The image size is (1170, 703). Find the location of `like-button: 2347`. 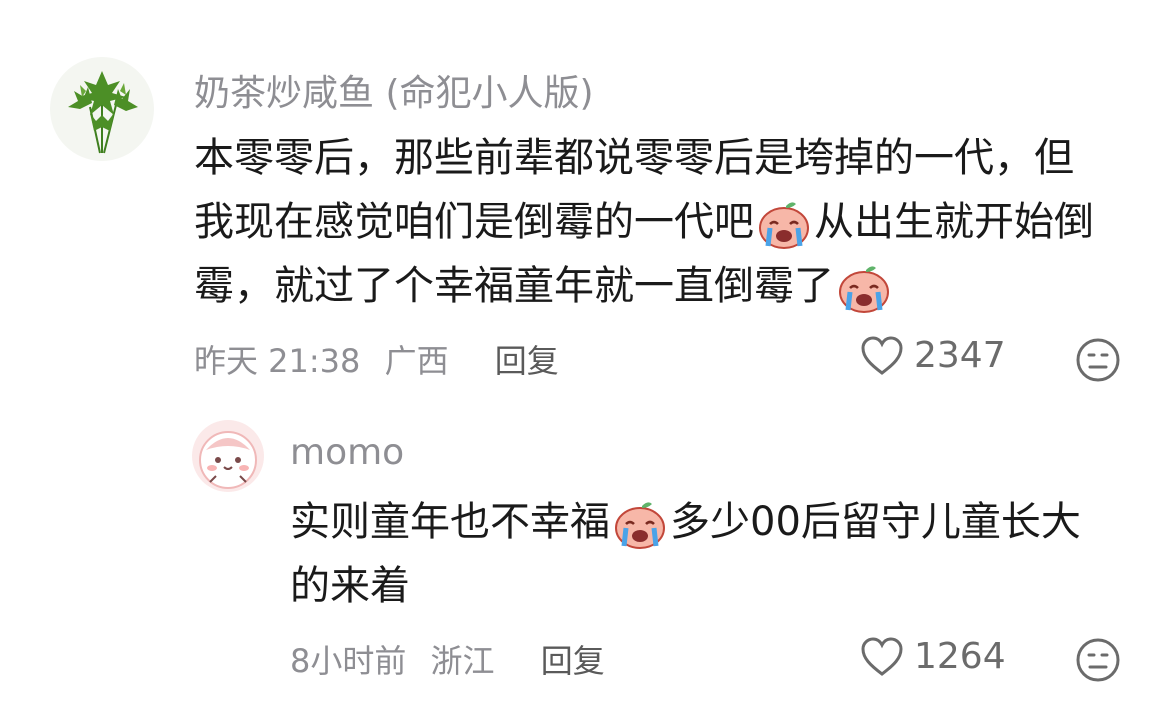

like-button: 2347 is located at coordinates (933, 355).